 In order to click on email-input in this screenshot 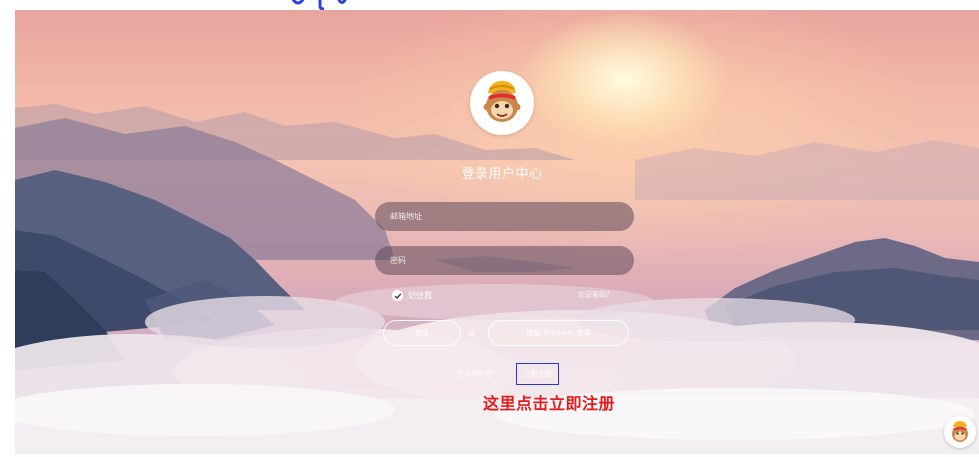, I will do `click(504, 216)`.